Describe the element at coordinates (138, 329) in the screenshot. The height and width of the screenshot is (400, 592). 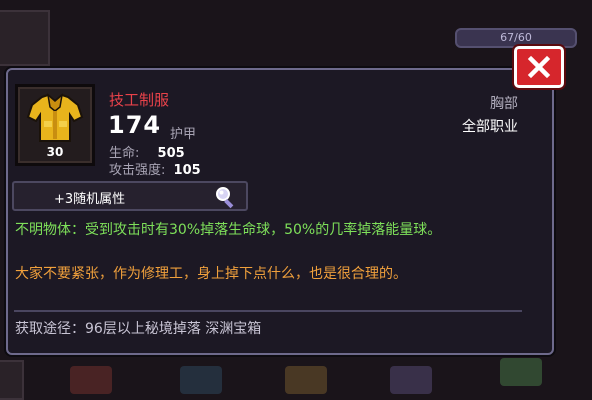
I see `item-source-text: 获取途径：96层以上秘境掉落 深渊宝箱` at that location.